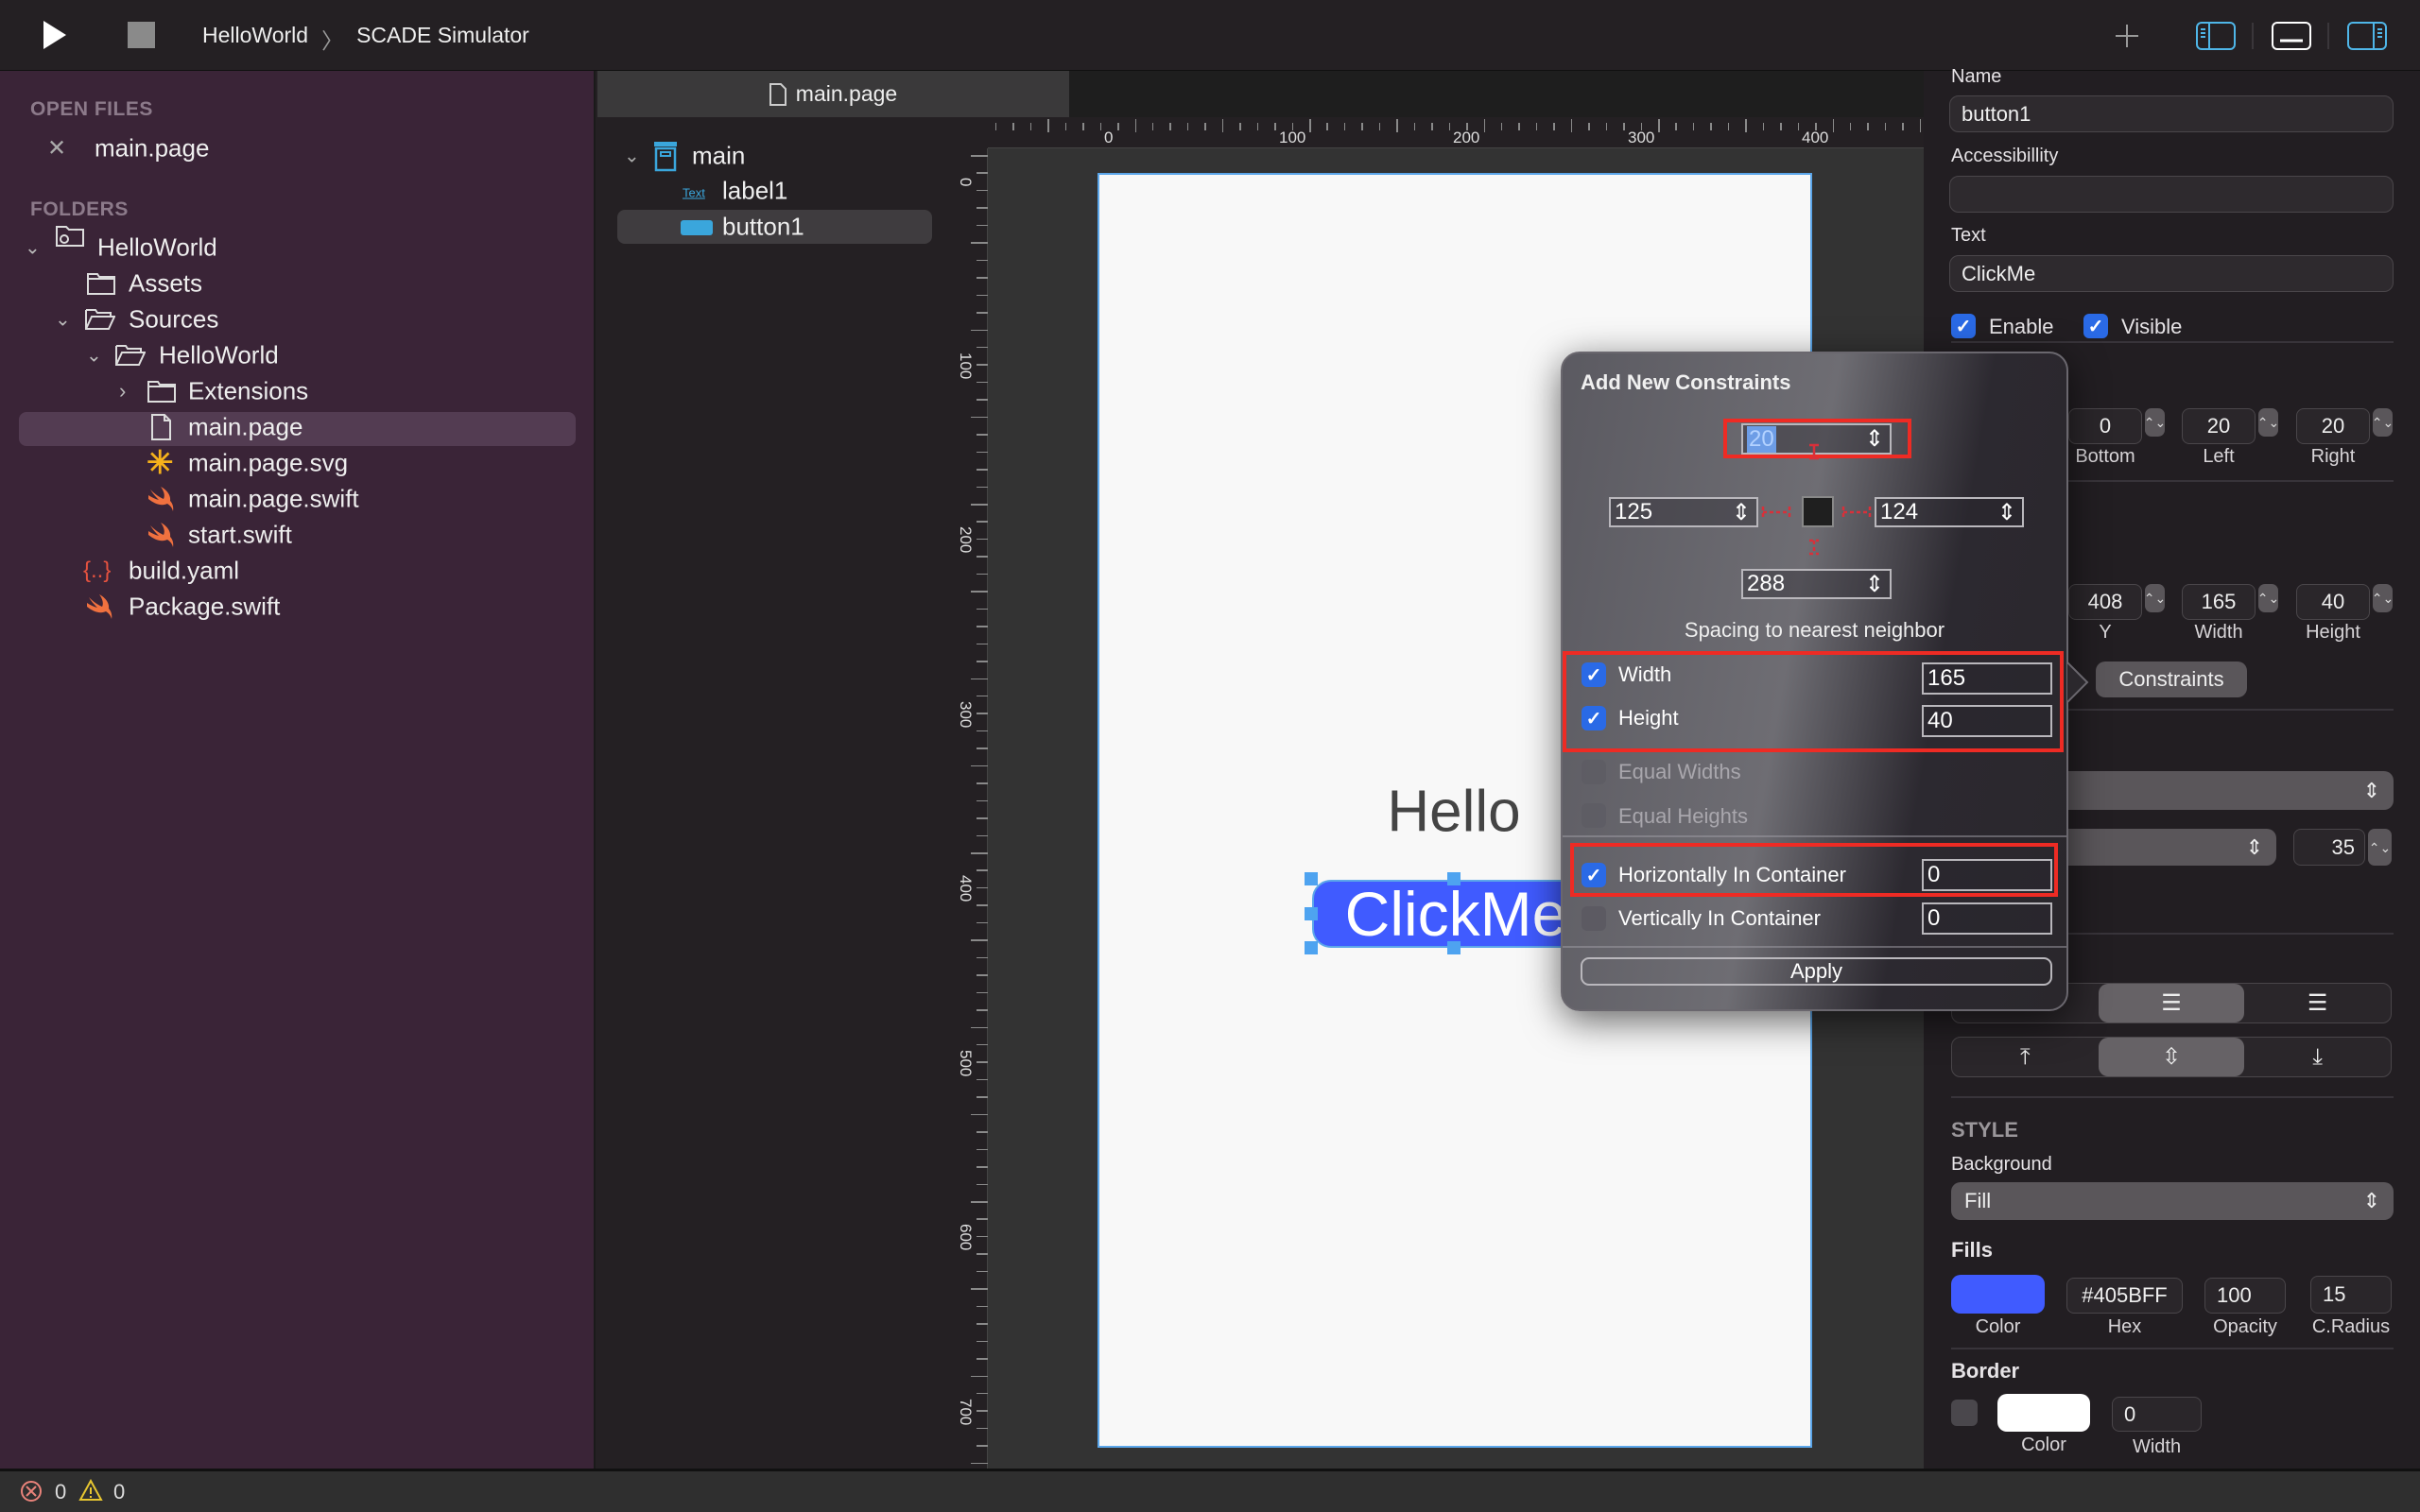  I want to click on swift-icon, so click(161, 535).